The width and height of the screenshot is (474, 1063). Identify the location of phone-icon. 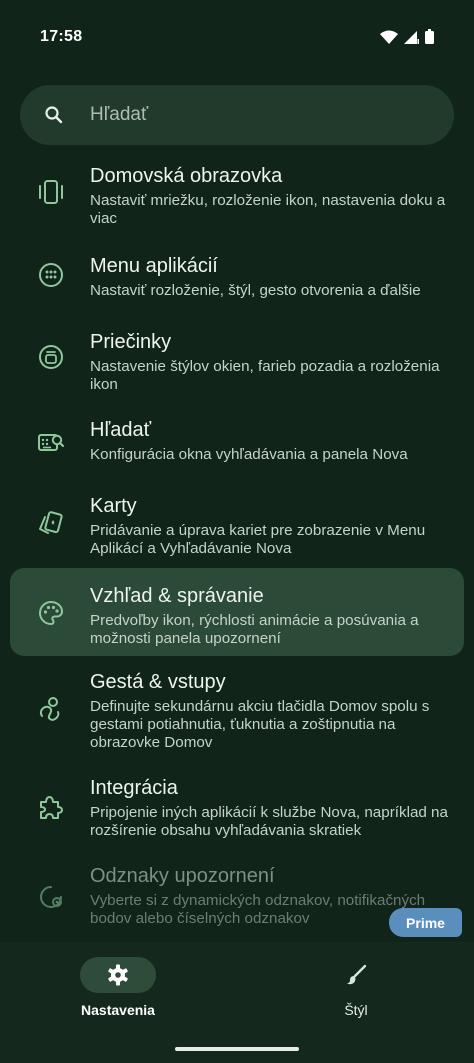
(51, 192).